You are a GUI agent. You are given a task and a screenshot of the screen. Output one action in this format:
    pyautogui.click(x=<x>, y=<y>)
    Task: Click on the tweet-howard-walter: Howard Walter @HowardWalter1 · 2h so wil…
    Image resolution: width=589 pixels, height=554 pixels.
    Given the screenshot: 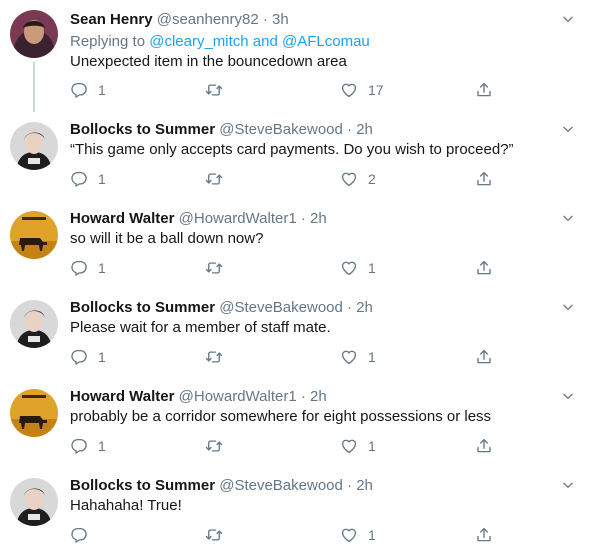 What is the action you would take?
    pyautogui.click(x=294, y=246)
    